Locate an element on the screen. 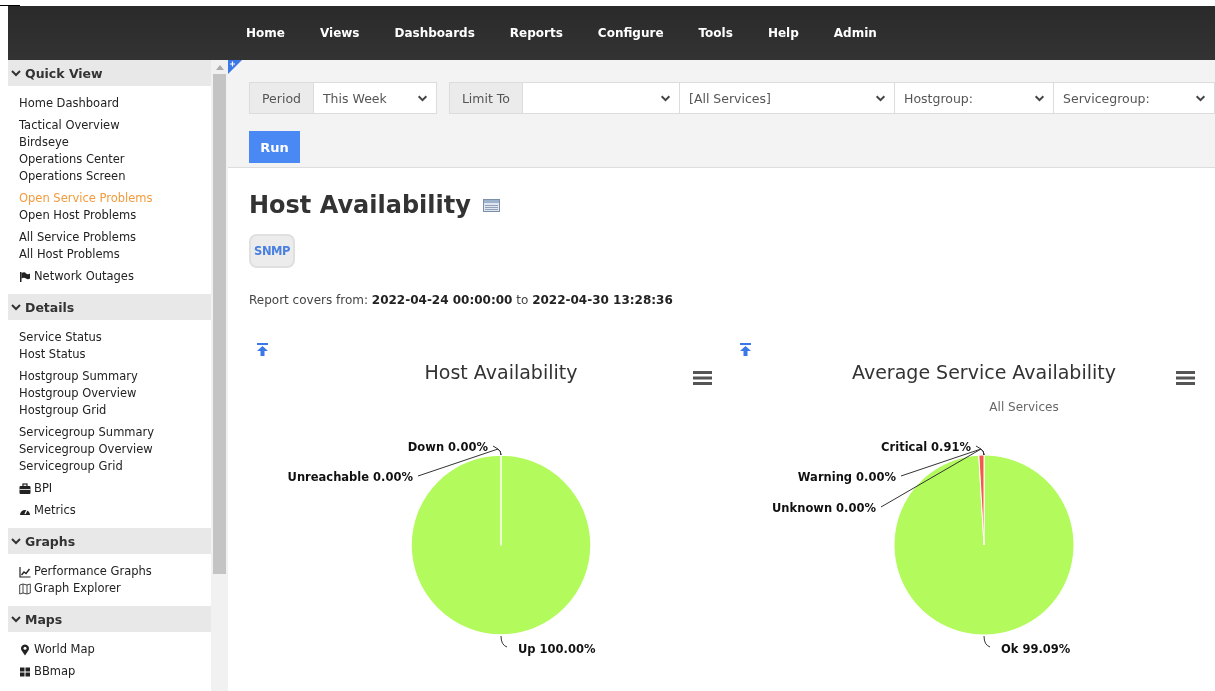 The image size is (1215, 691). sidebar-item: Hostgroup Grid is located at coordinates (115, 410).